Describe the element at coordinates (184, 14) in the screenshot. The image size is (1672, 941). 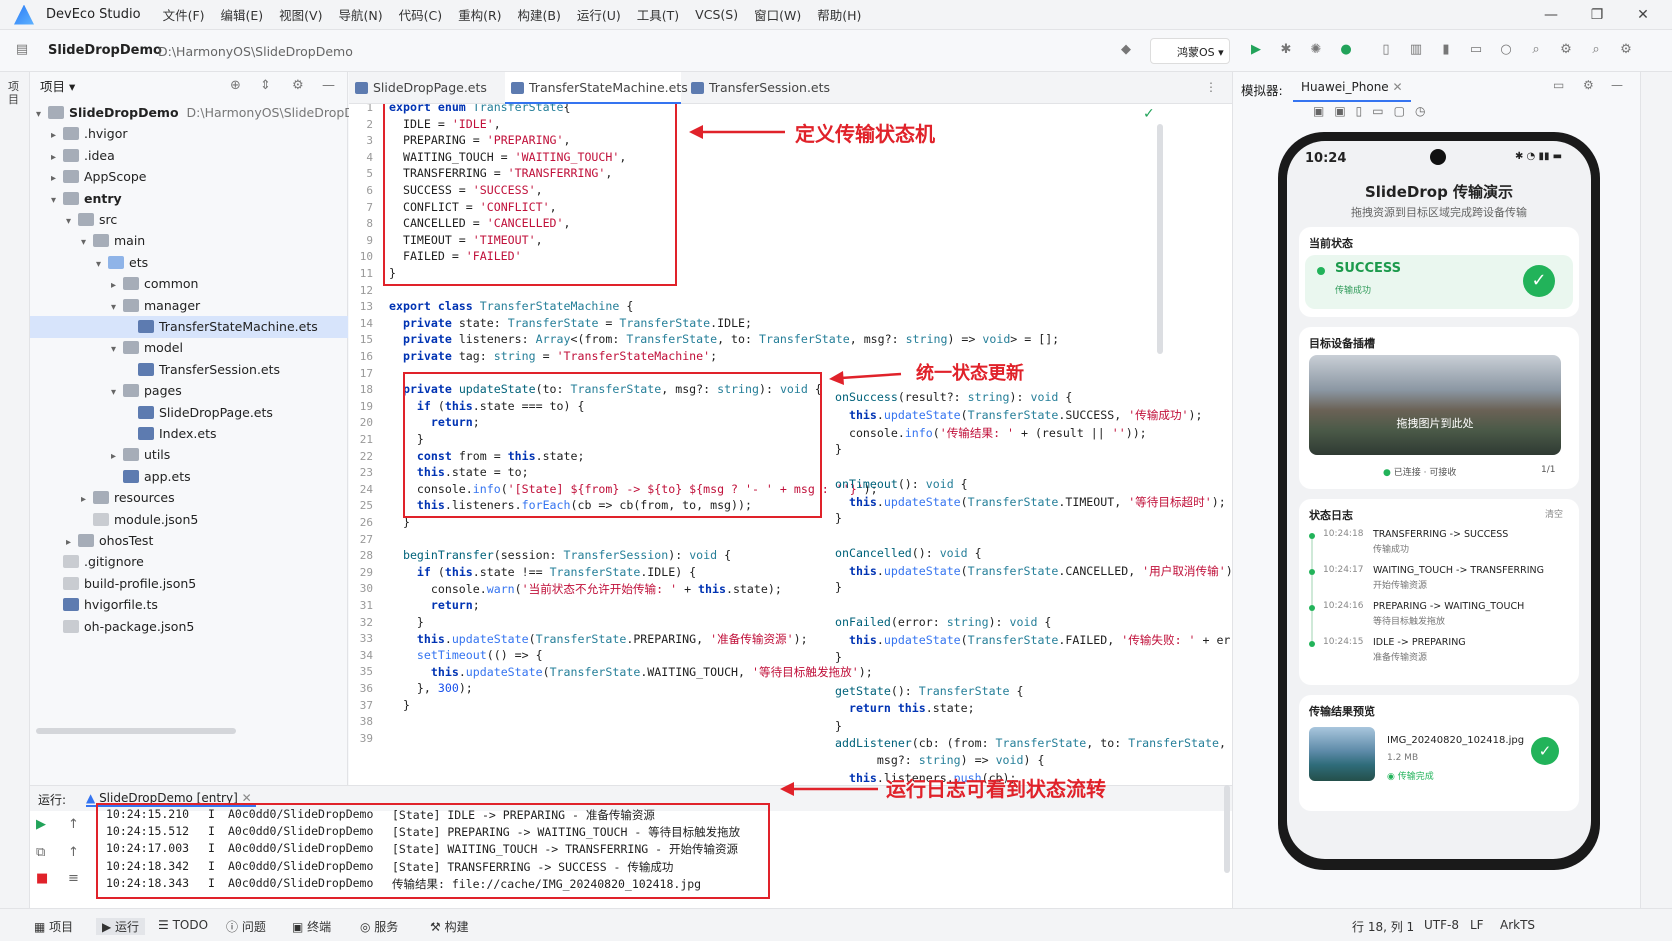
I see `menu-file: 文件(F)` at that location.